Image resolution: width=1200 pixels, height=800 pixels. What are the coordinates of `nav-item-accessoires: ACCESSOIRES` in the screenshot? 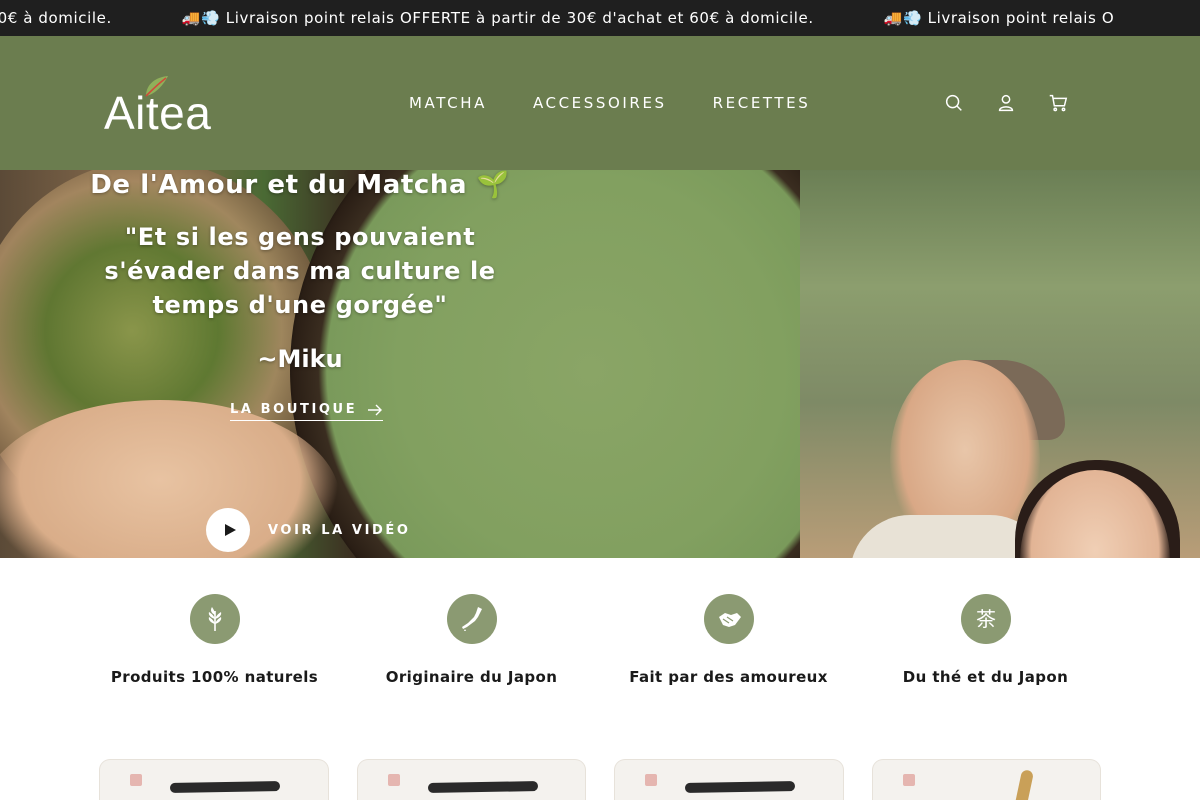 It's located at (600, 103).